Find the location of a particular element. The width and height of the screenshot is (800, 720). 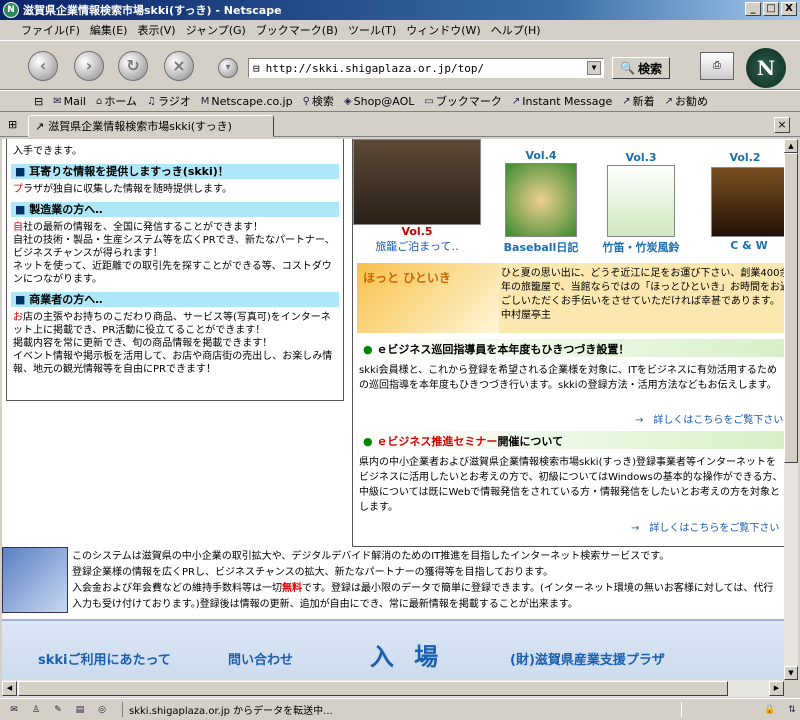

vol3-caption: 竹笛・竹炭風鈴 is located at coordinates (641, 247).